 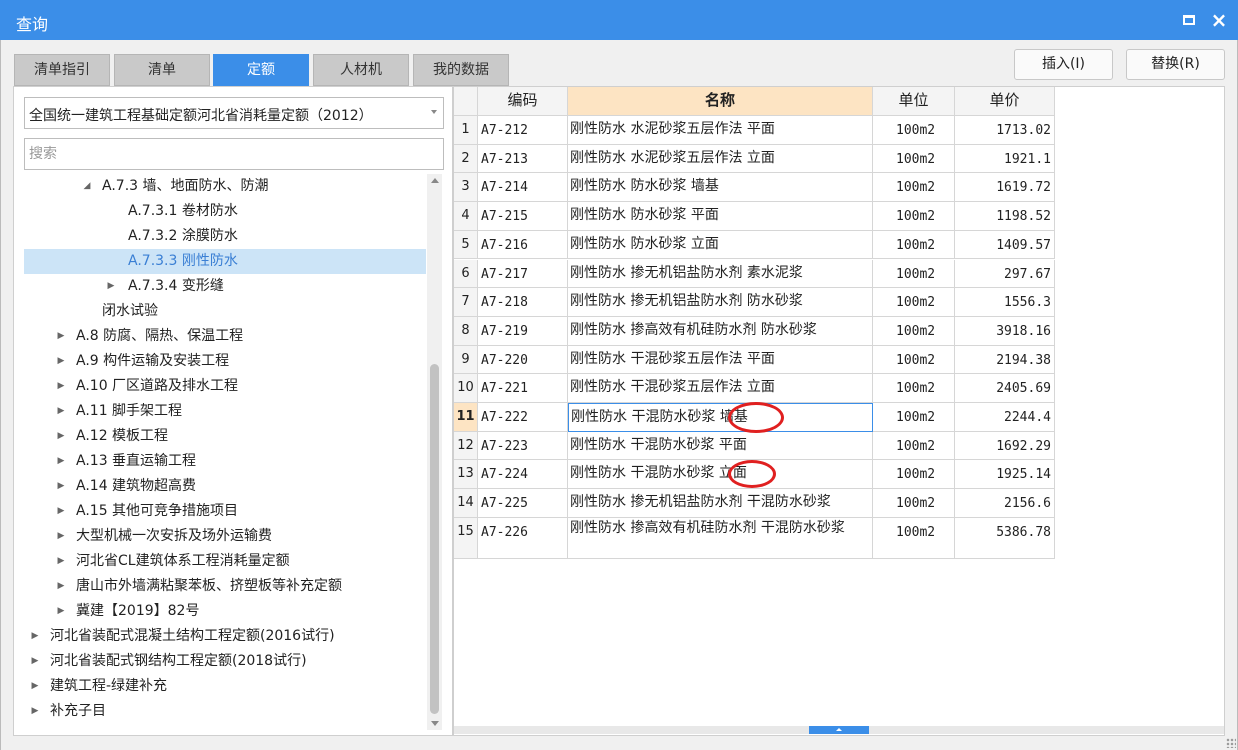 I want to click on table-cell-code: A7-225, so click(x=523, y=503).